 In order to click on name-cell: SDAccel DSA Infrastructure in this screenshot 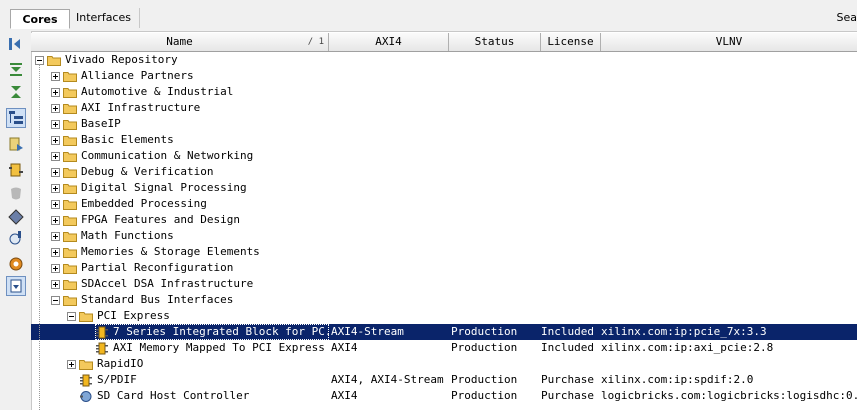, I will do `click(190, 284)`.